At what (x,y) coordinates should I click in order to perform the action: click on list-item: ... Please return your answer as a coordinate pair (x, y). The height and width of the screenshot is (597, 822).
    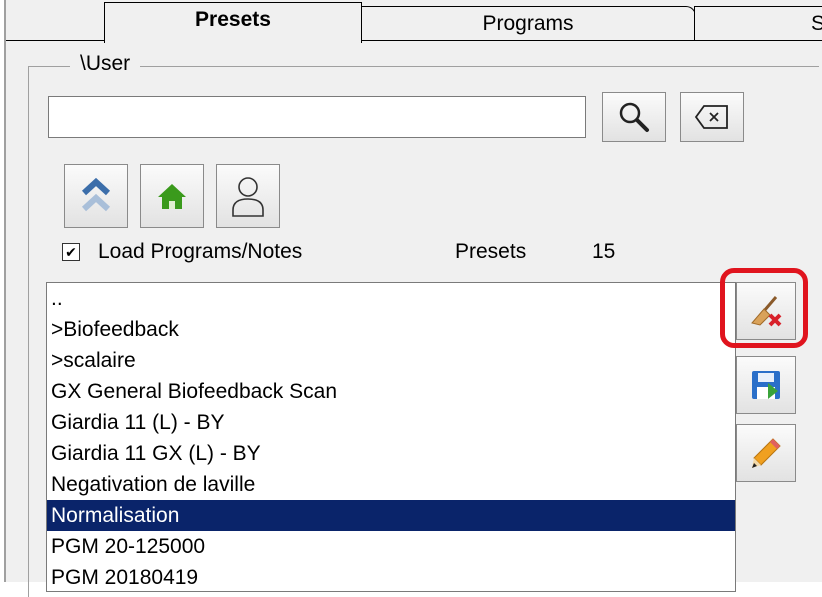
    Looking at the image, I should click on (391, 298).